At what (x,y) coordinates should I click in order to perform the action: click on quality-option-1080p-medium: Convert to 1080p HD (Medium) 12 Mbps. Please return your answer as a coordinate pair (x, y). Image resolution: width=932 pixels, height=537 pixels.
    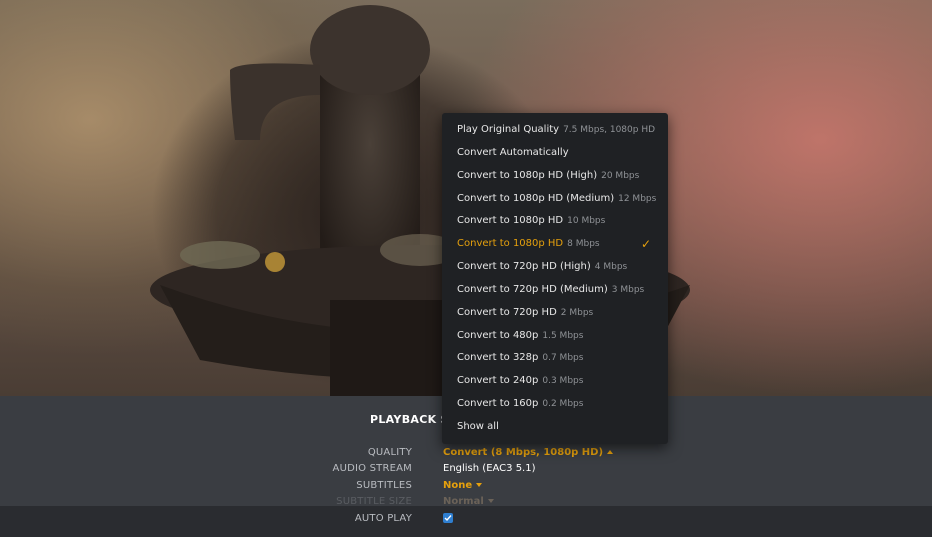
    Looking at the image, I should click on (555, 199).